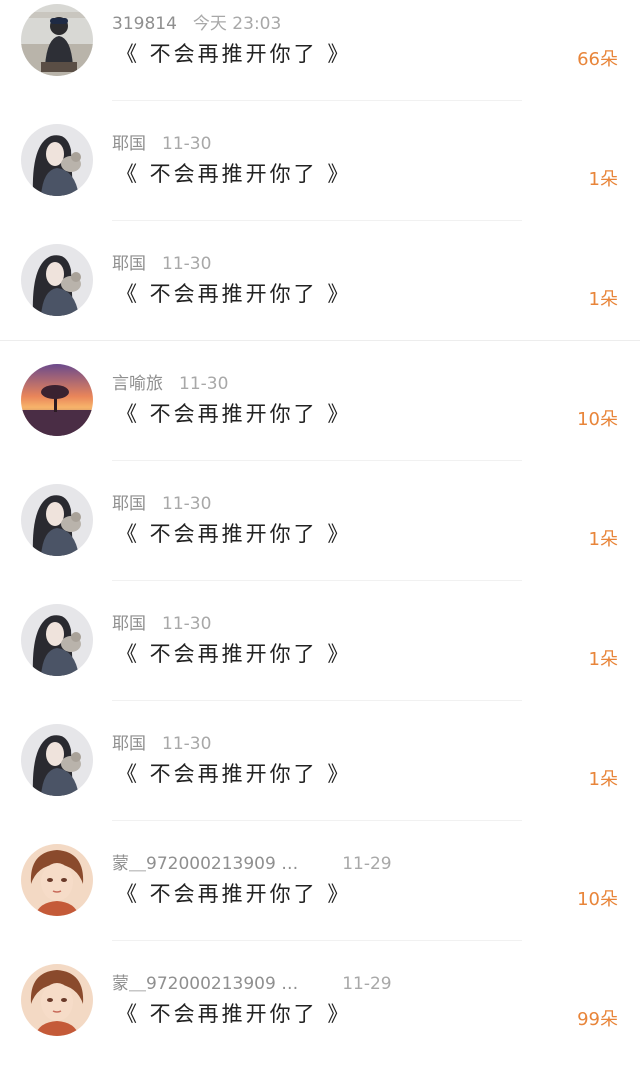  Describe the element at coordinates (144, 24) in the screenshot. I see `username: 319814` at that location.